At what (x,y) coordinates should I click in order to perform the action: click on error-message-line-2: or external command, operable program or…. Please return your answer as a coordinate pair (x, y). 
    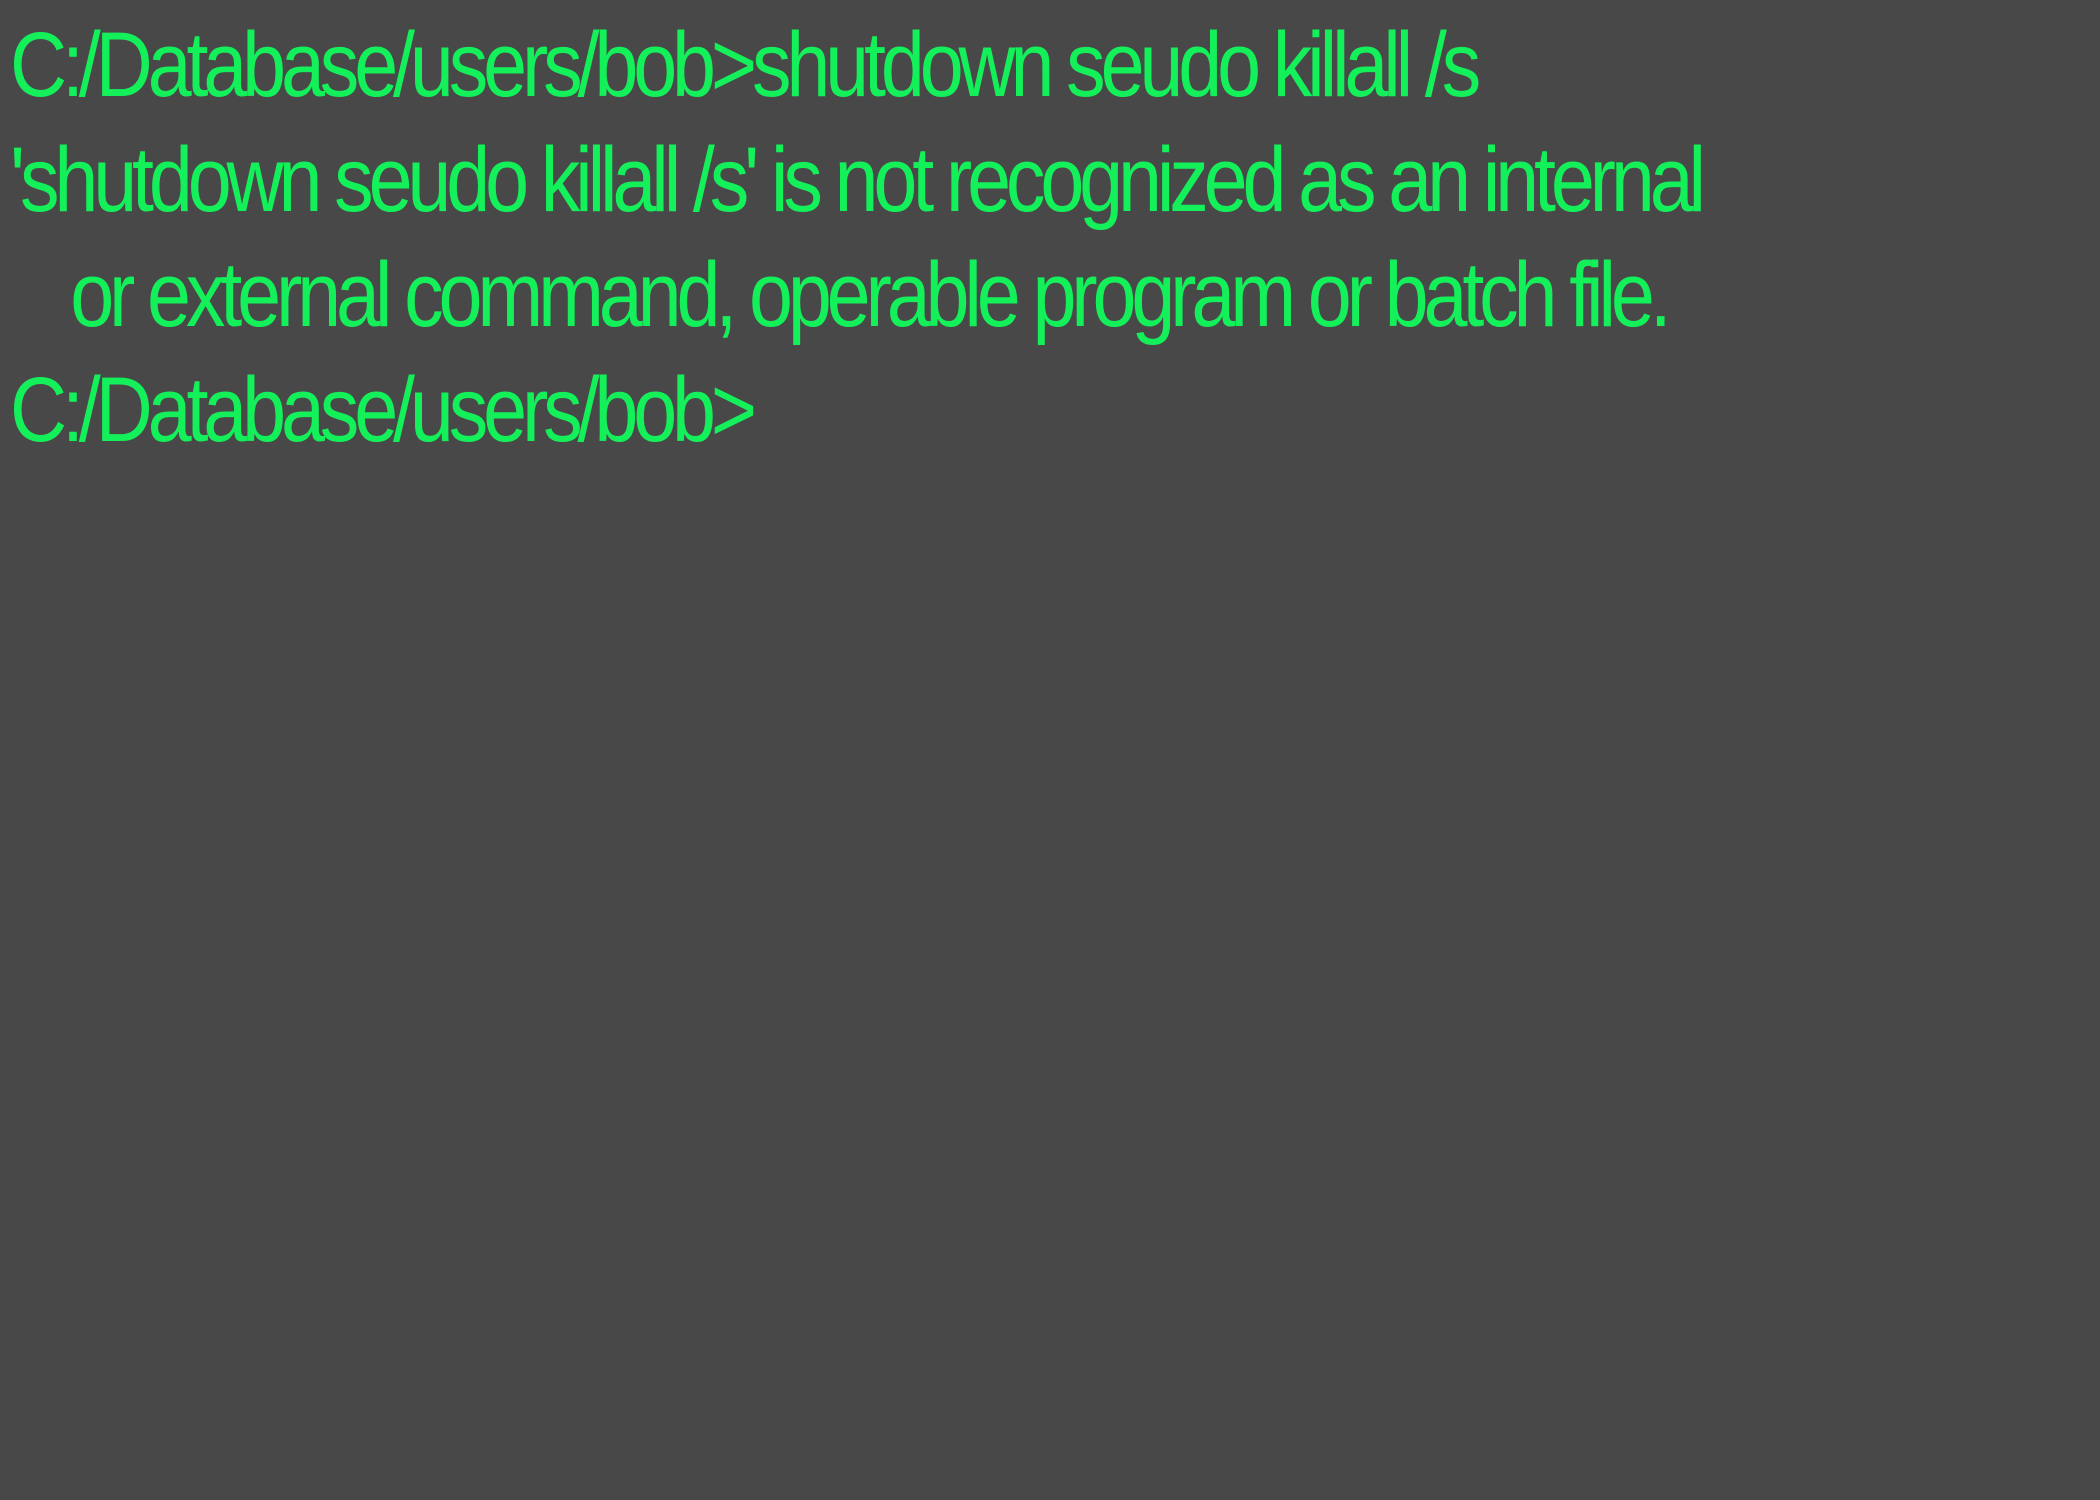
    Looking at the image, I should click on (870, 295).